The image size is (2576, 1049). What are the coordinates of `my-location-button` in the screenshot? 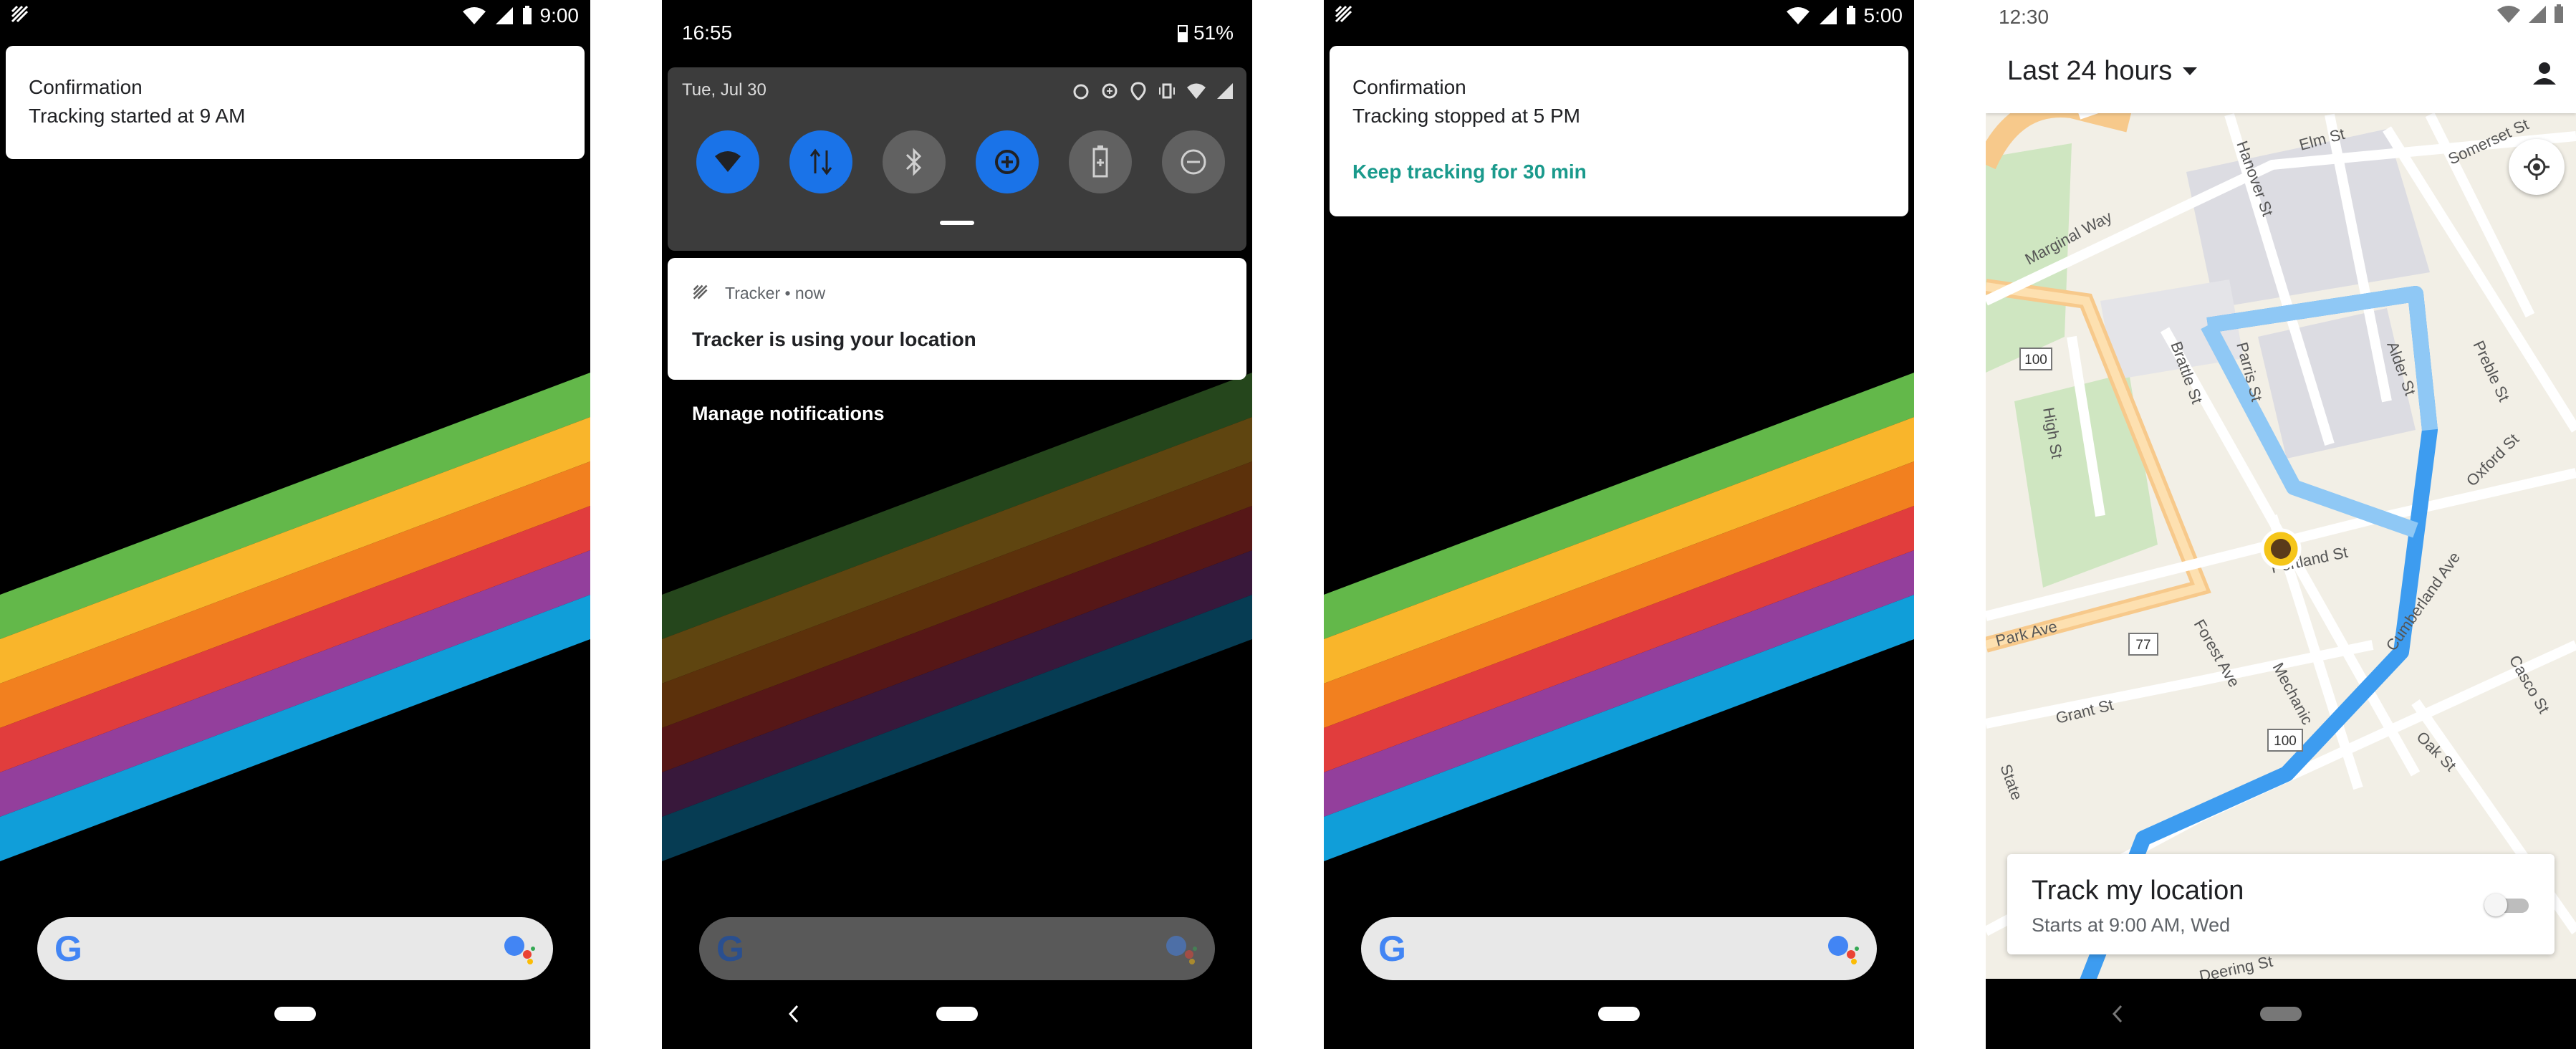 It's located at (2537, 167).